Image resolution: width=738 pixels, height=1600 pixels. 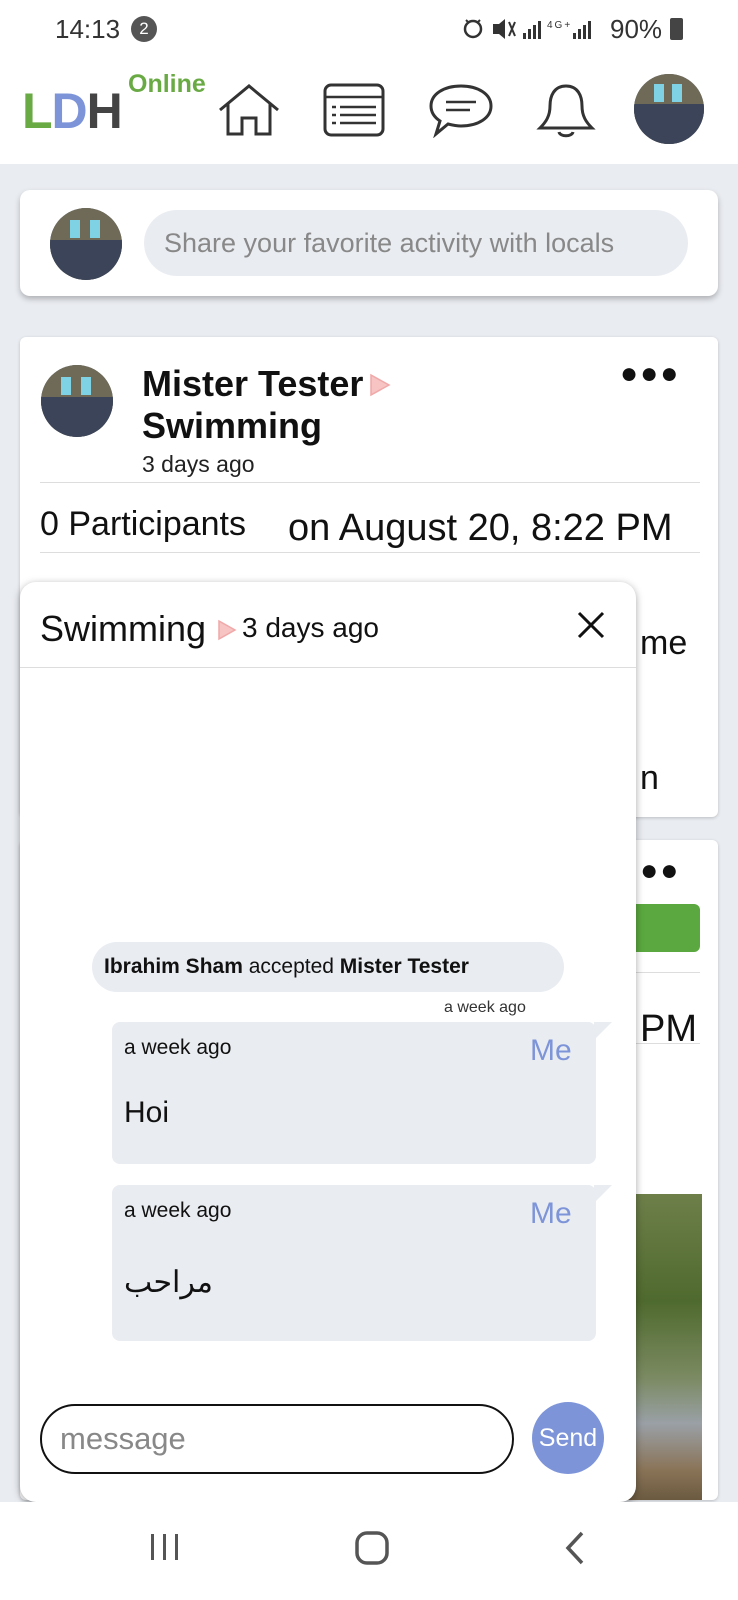 What do you see at coordinates (144, 29) in the screenshot?
I see `notification-count-badge: 2` at bounding box center [144, 29].